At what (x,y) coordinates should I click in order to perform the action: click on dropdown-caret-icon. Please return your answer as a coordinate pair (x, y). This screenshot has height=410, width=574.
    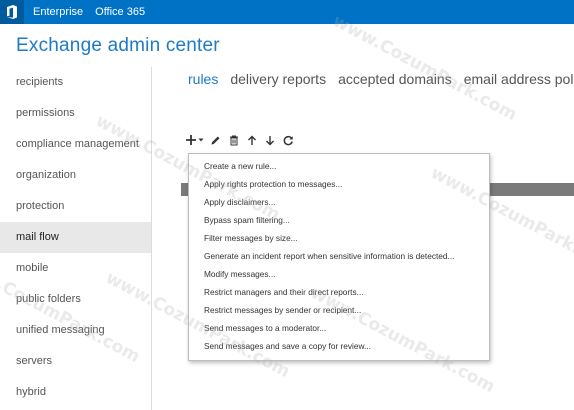
    Looking at the image, I should click on (201, 140).